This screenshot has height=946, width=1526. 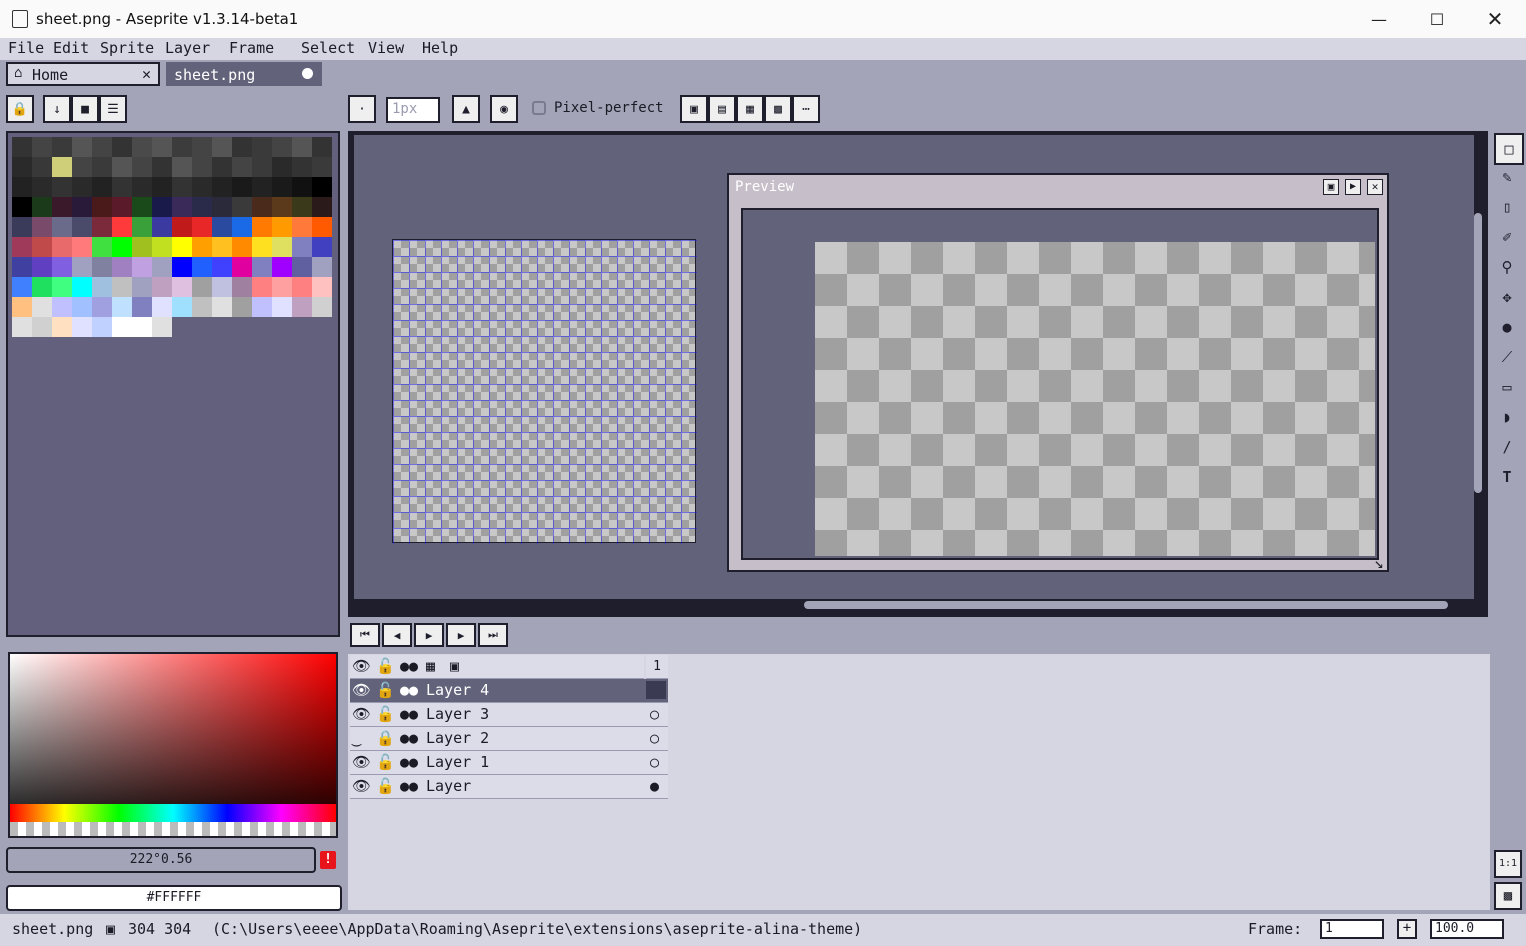 What do you see at coordinates (509, 739) in the screenshot?
I see `layer-row-layer-2: ‿ 🔒 ●● Layer 2 ○` at bounding box center [509, 739].